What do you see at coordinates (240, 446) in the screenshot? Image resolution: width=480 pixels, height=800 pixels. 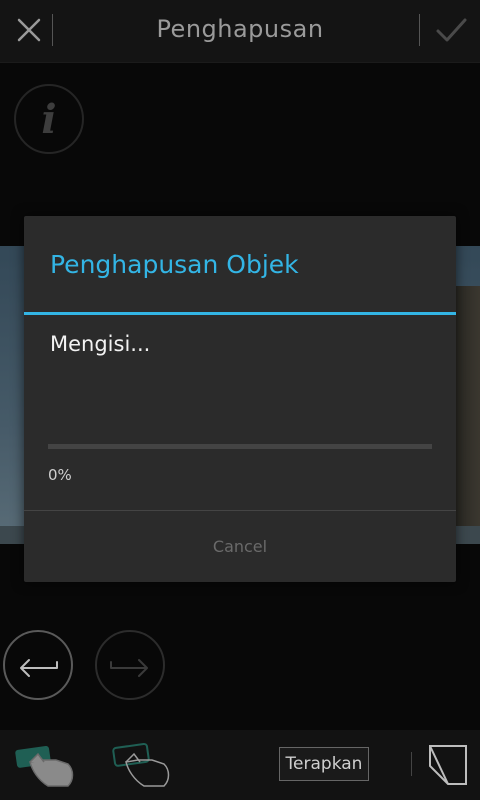 I see `progress-bar` at bounding box center [240, 446].